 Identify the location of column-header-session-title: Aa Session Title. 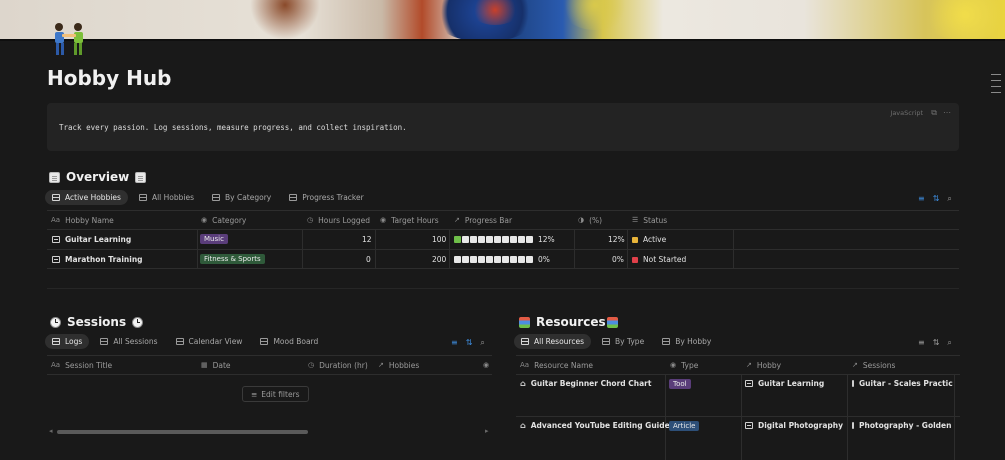
(81, 365).